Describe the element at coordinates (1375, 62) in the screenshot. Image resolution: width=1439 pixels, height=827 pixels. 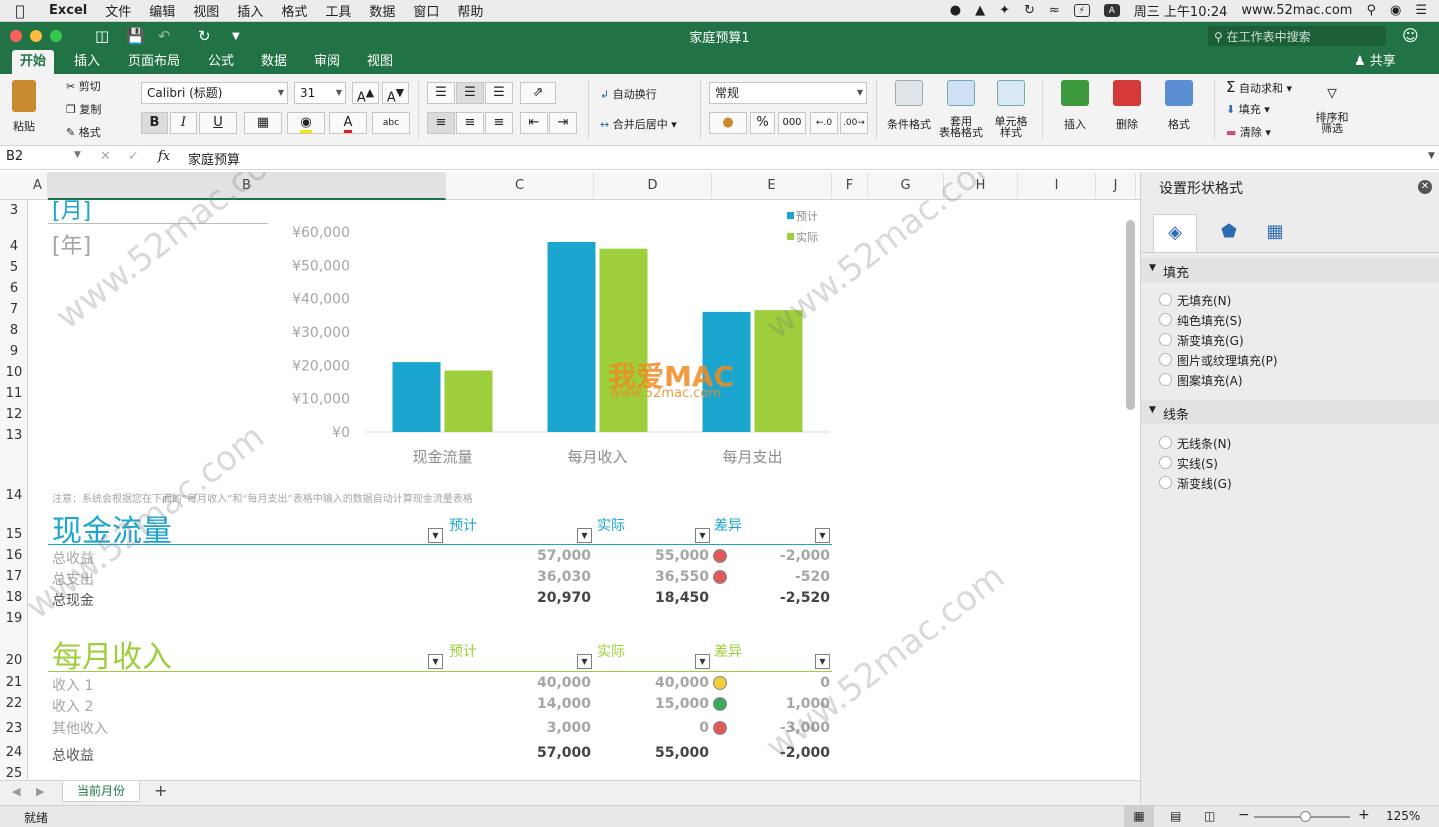
I see `share-button: ♟ 共享` at that location.